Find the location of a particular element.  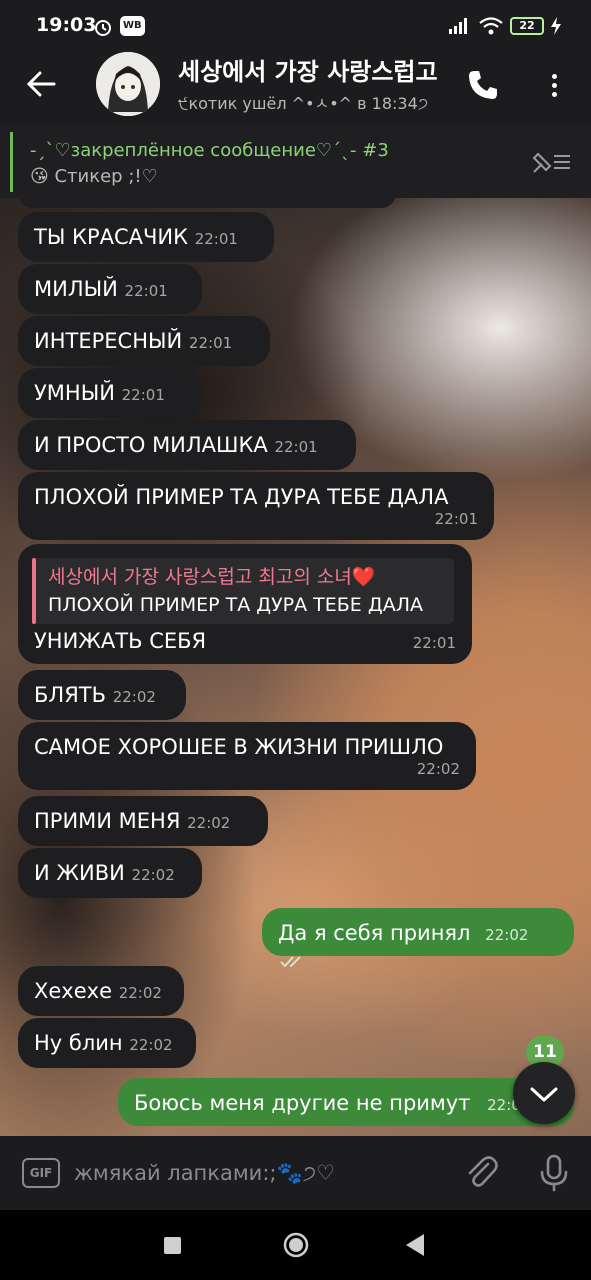

more-vertical-icon is located at coordinates (554, 85).